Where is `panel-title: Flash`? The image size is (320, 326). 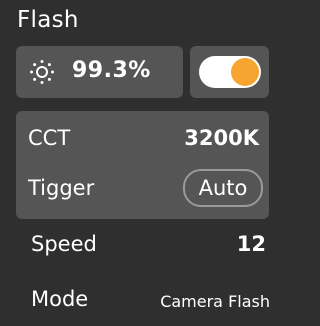
panel-title: Flash is located at coordinates (48, 20).